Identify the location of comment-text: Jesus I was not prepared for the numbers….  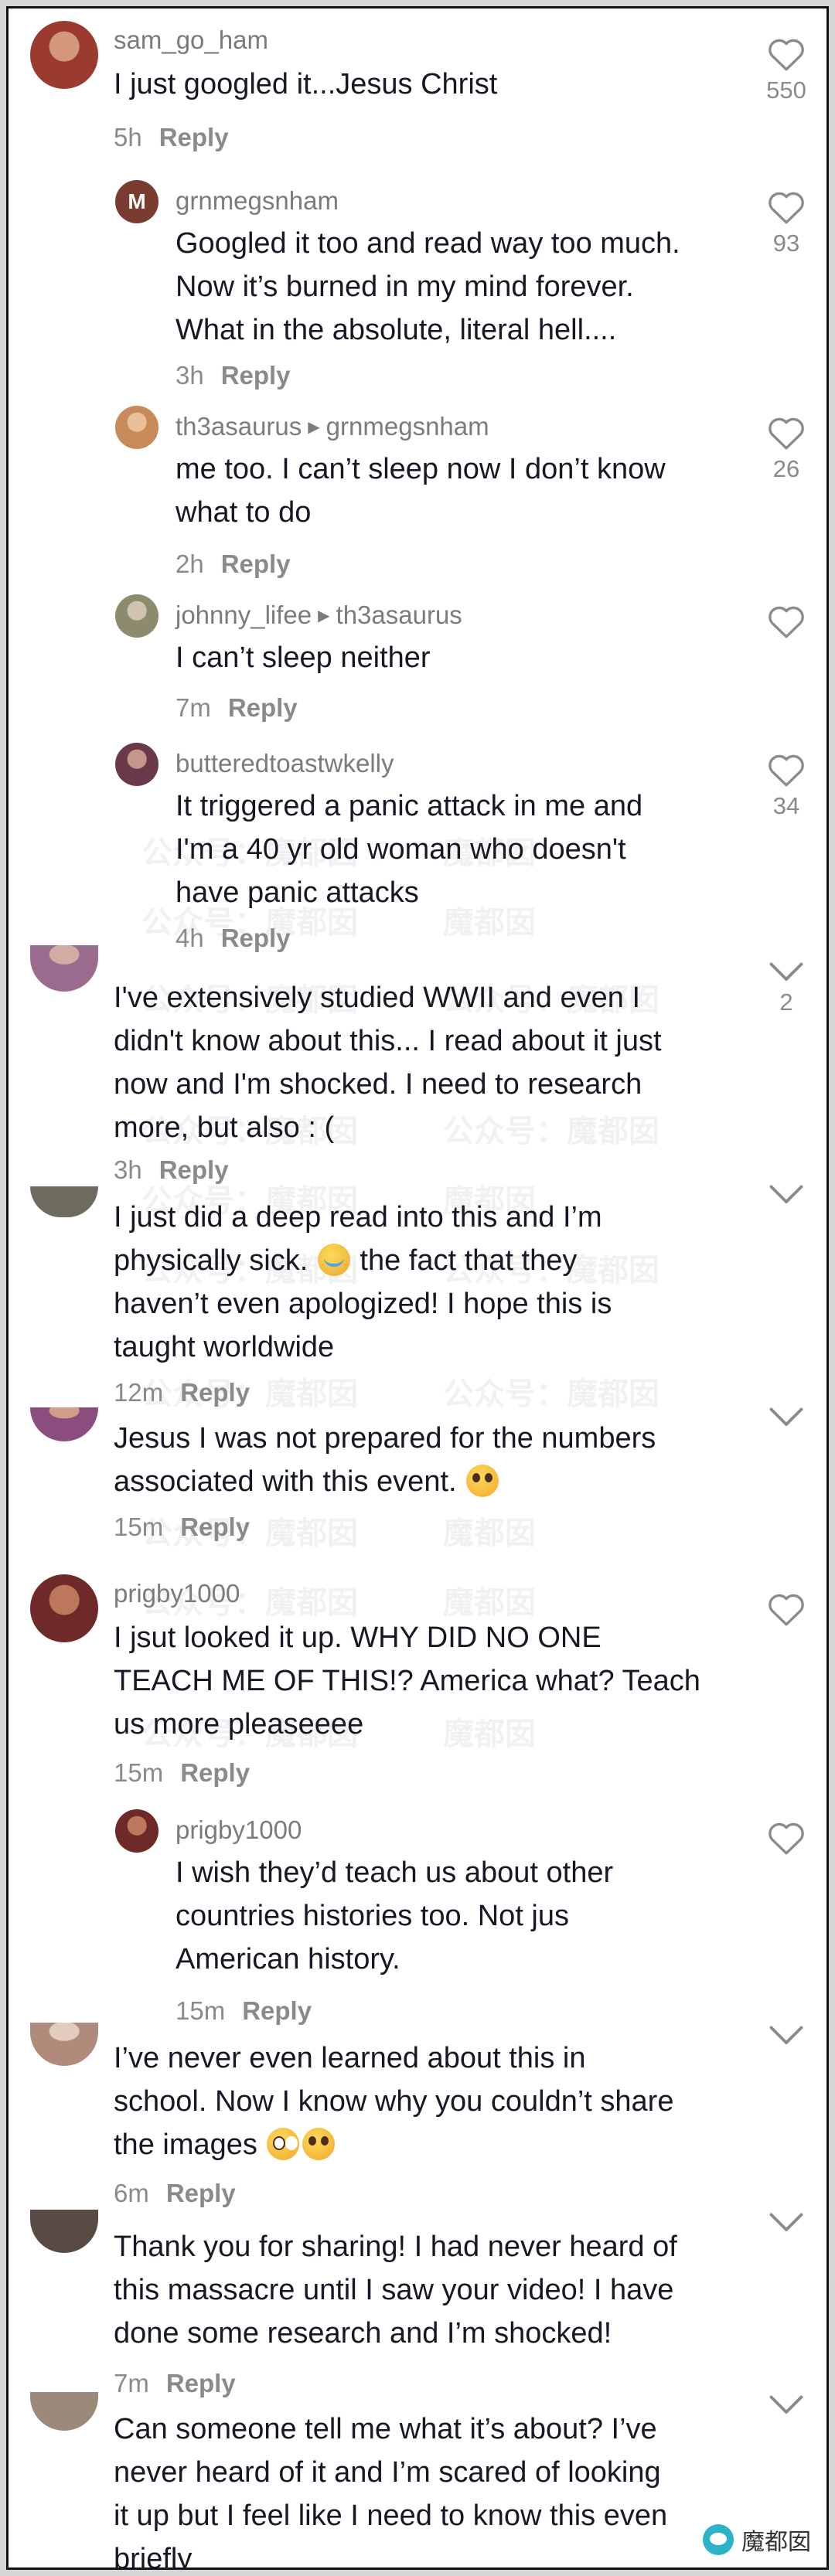
(385, 1460).